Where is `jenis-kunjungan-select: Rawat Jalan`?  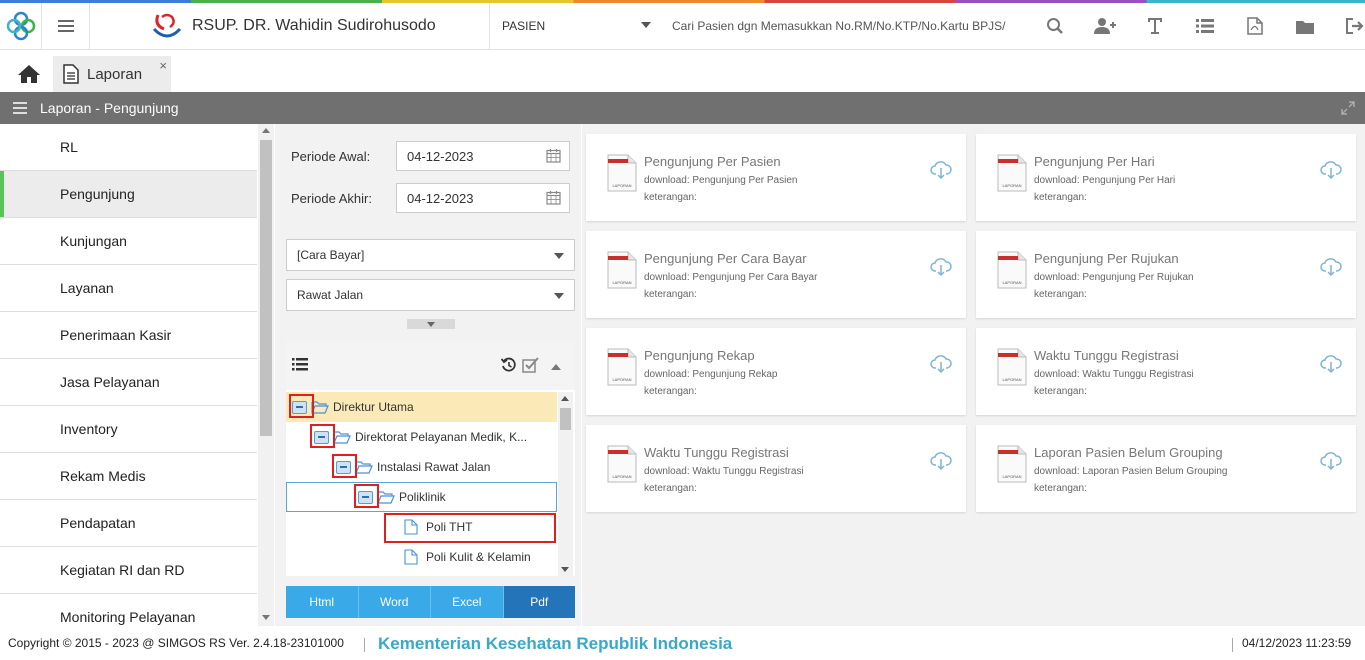
jenis-kunjungan-select: Rawat Jalan is located at coordinates (430, 295).